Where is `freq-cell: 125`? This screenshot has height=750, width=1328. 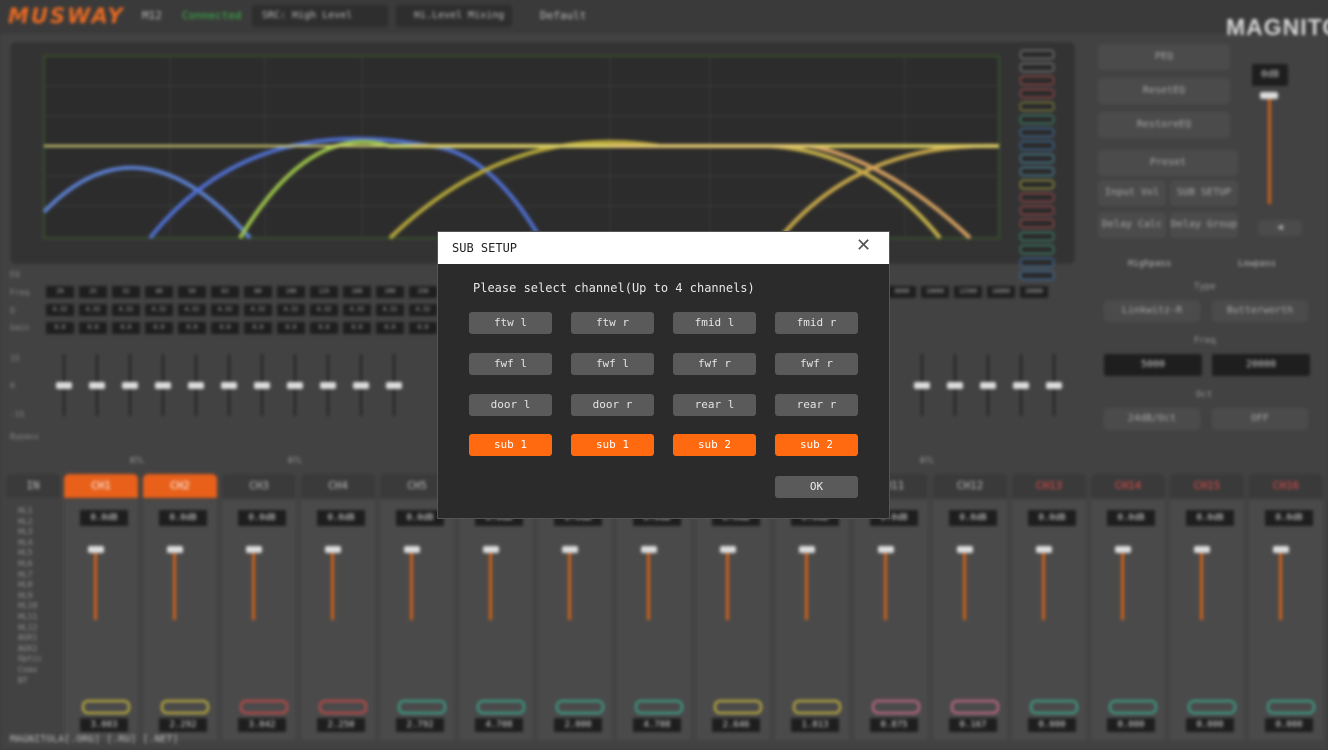
freq-cell: 125 is located at coordinates (324, 292).